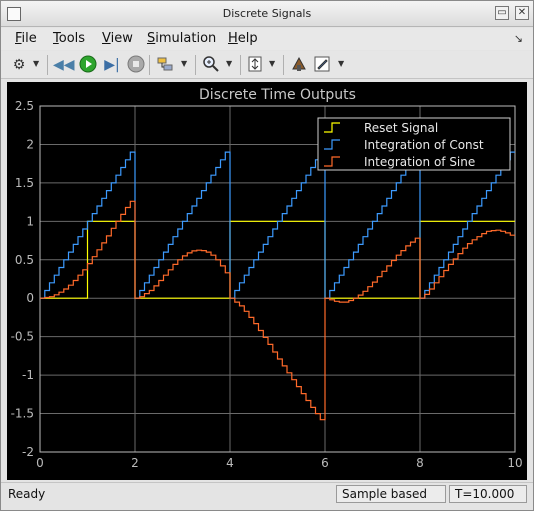 The image size is (534, 511). I want to click on y-tick-label: 1.5, so click(24, 183).